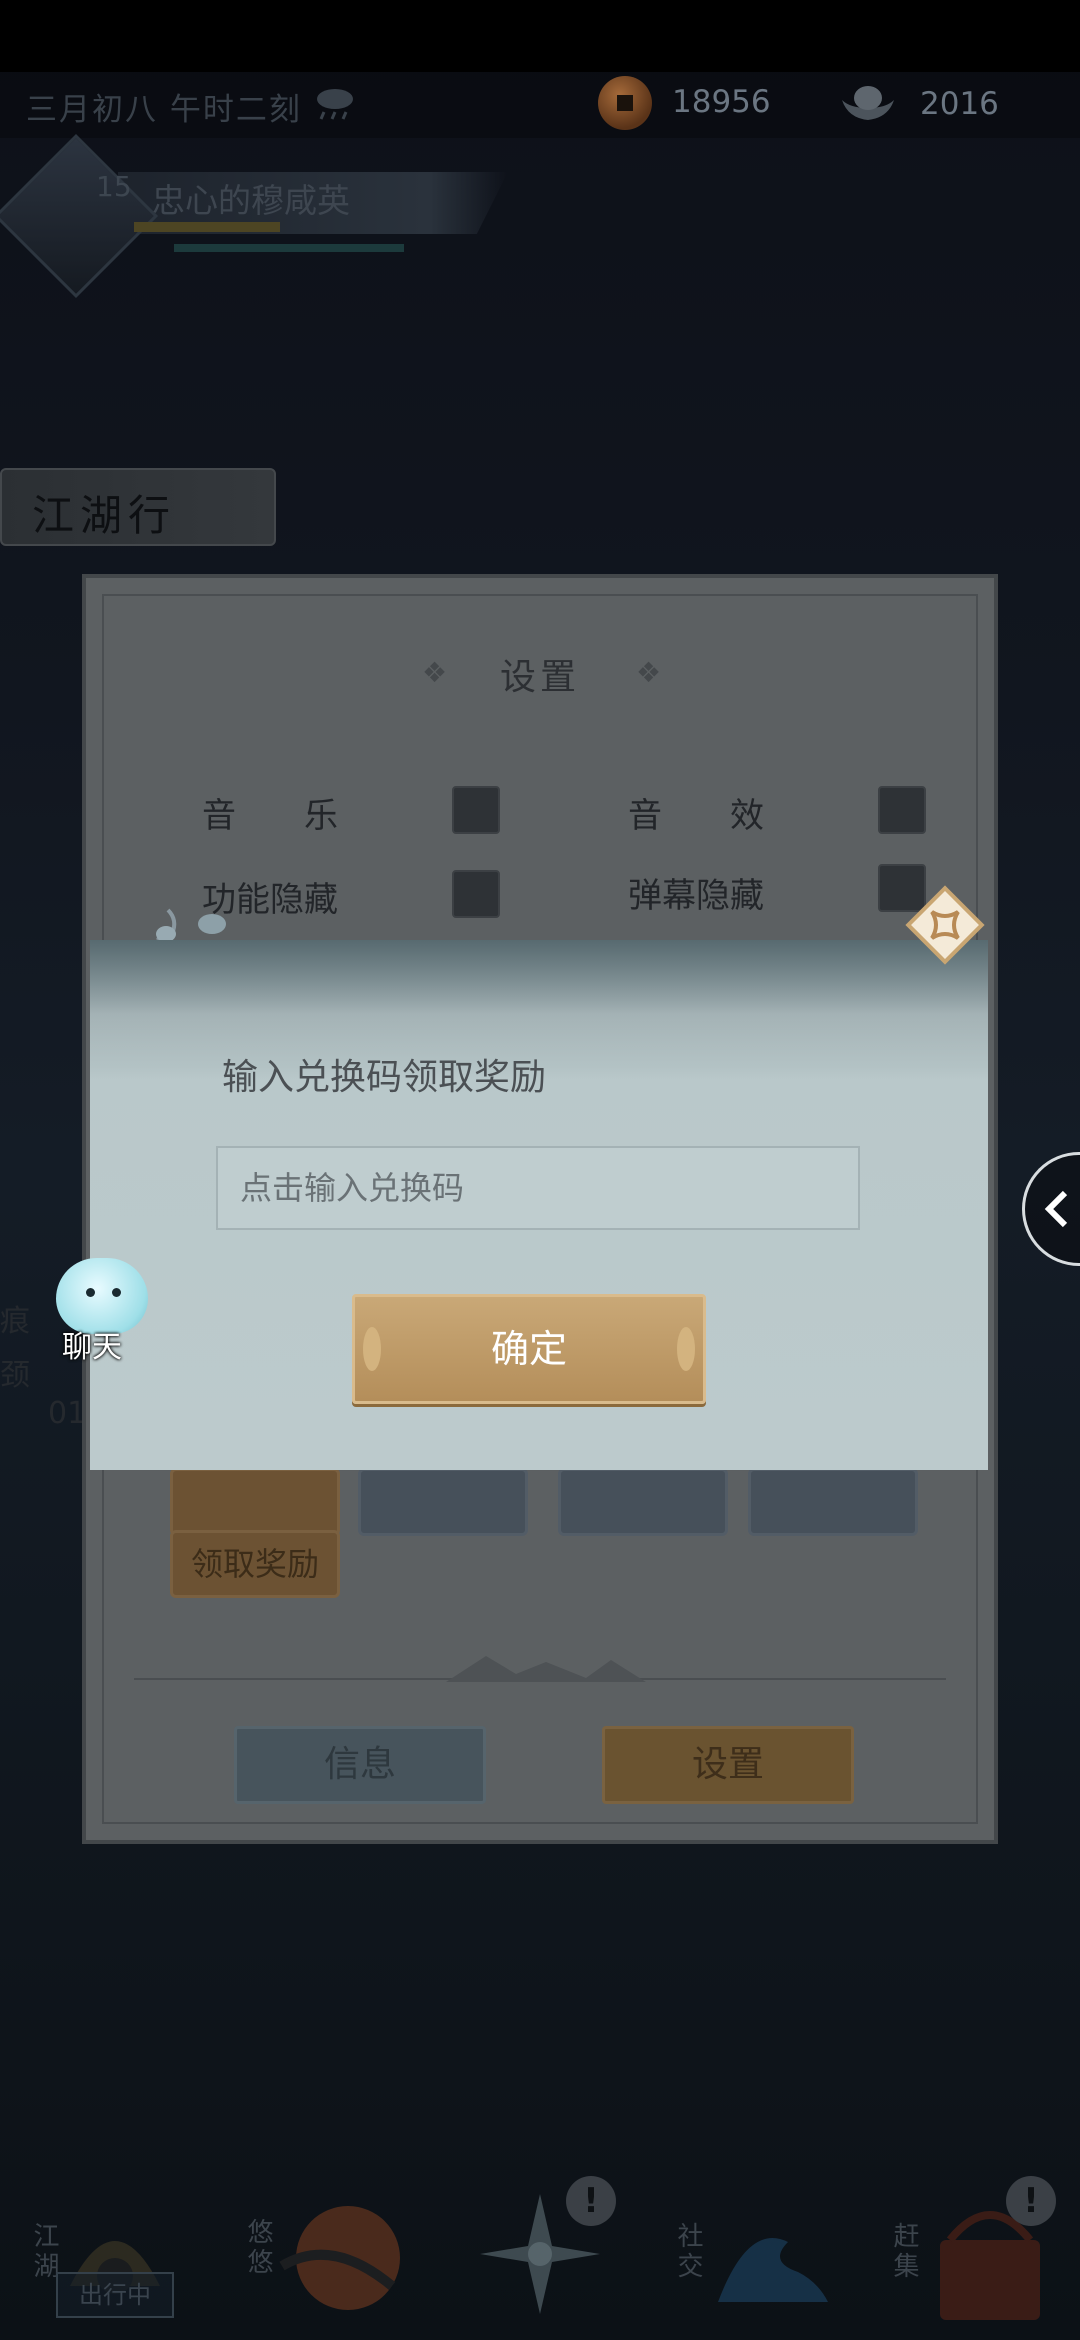 Image resolution: width=1080 pixels, height=2340 pixels. What do you see at coordinates (728, 1765) in the screenshot?
I see `tab-settings: 设置` at bounding box center [728, 1765].